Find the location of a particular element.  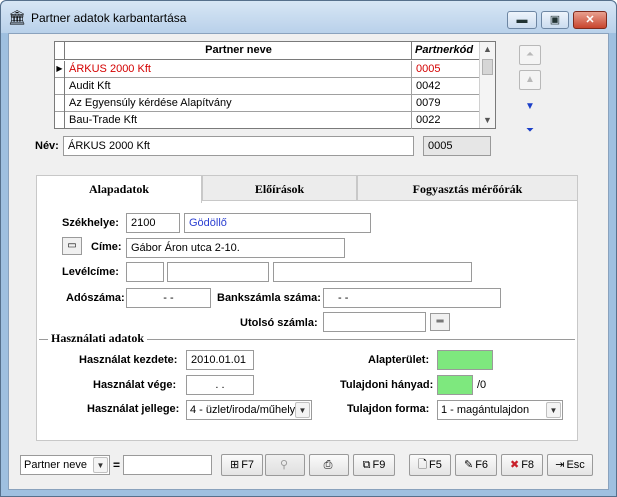

column-header-name: Partner neve is located at coordinates (239, 51).